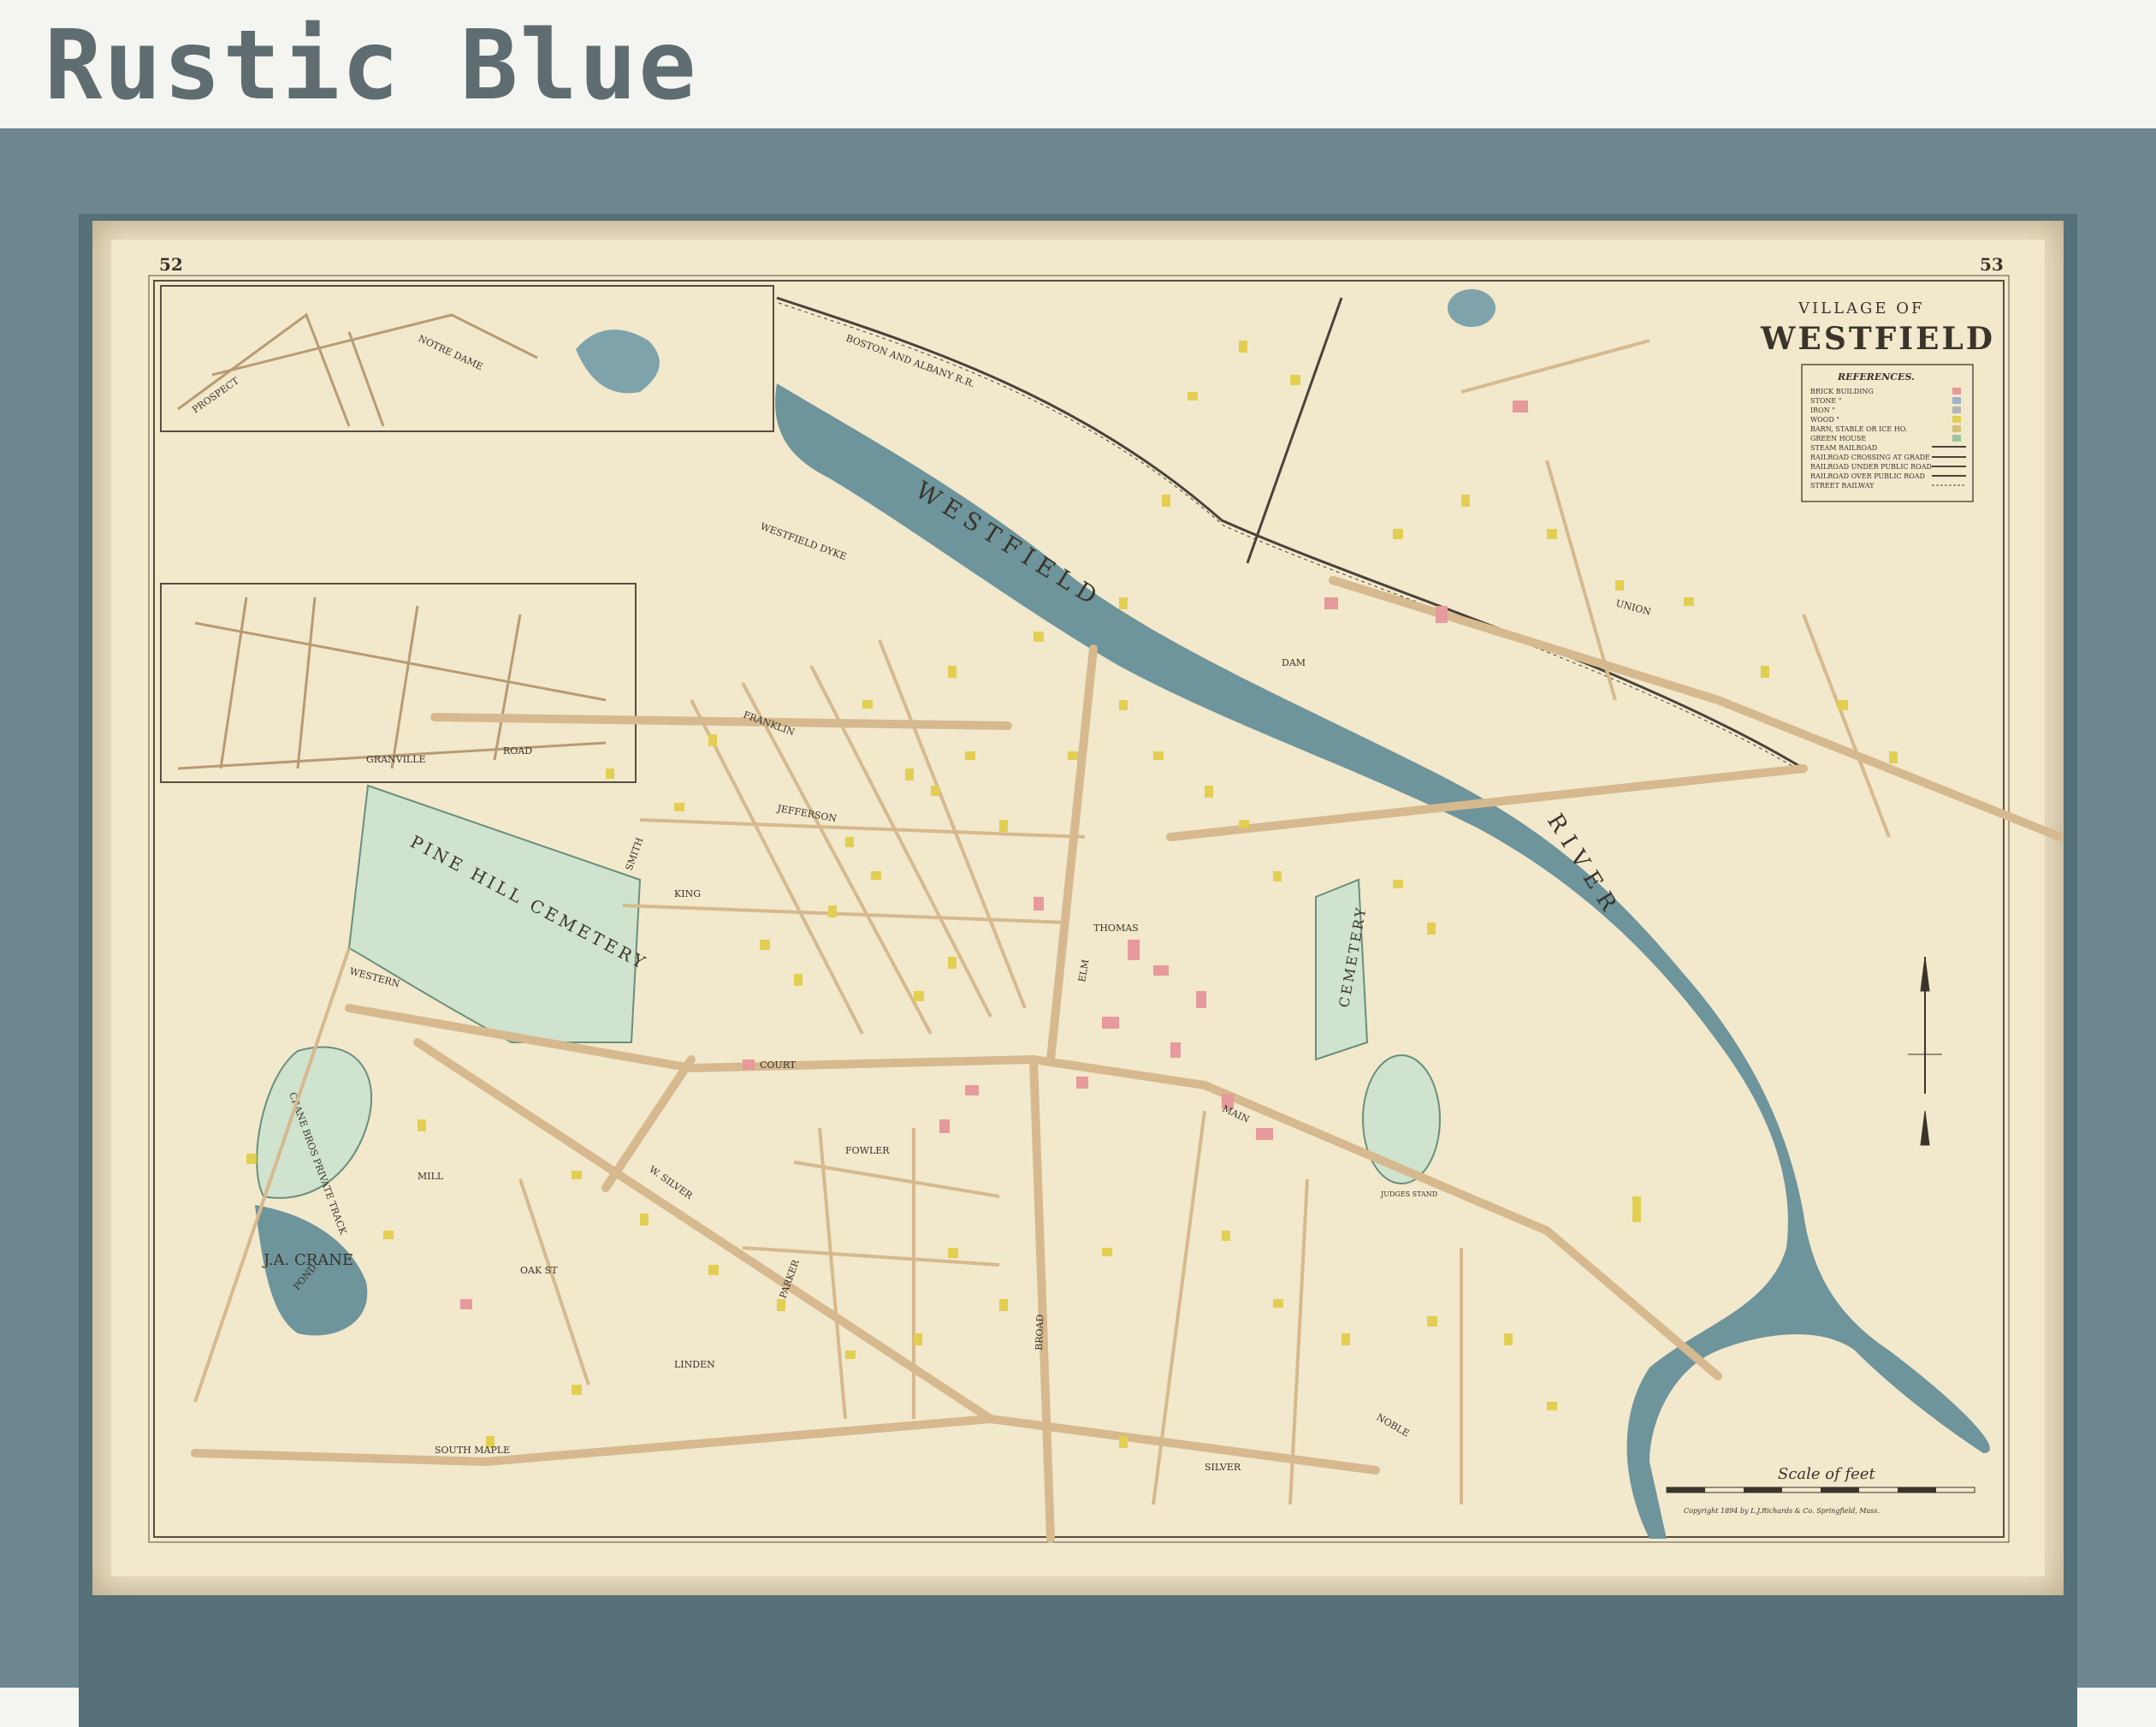  I want to click on reference-rr-over: RAILROAD OVER PUBLIC ROAD, so click(1867, 476).